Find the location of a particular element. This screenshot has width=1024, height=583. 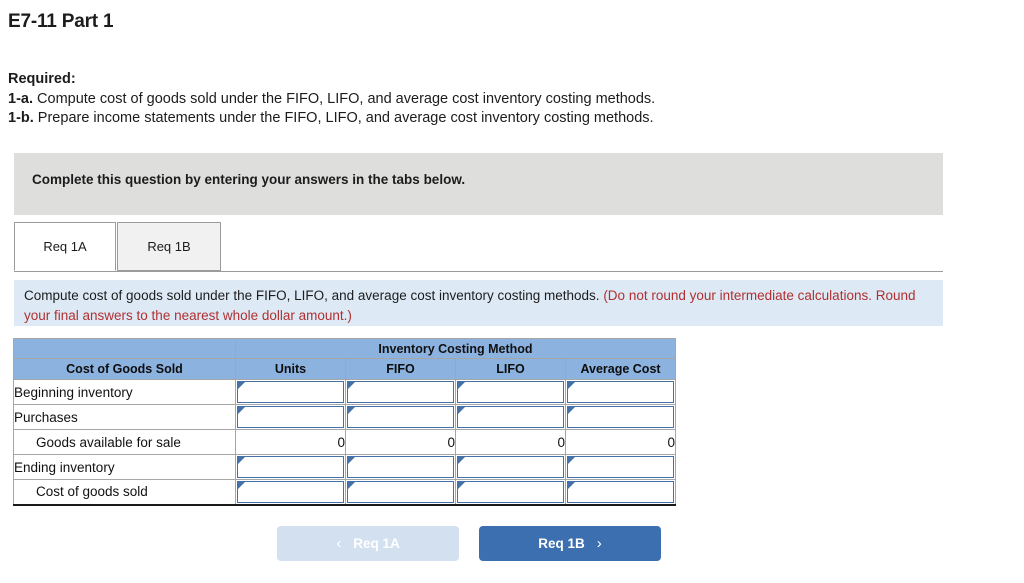

chevron-left-icon: ‹ is located at coordinates (339, 543).